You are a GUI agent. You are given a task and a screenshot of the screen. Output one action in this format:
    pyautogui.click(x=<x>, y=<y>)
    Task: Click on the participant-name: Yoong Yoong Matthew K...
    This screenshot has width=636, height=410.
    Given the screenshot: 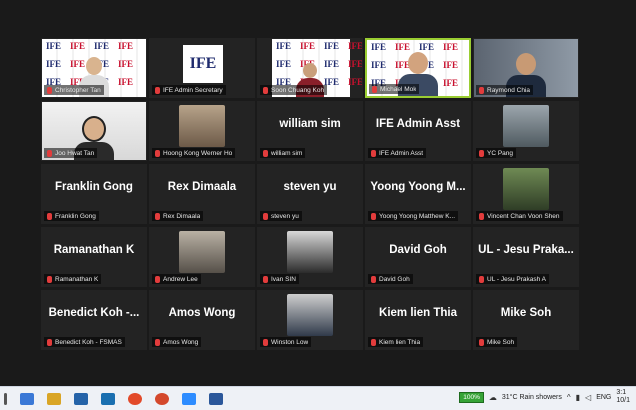 What is the action you would take?
    pyautogui.click(x=417, y=216)
    